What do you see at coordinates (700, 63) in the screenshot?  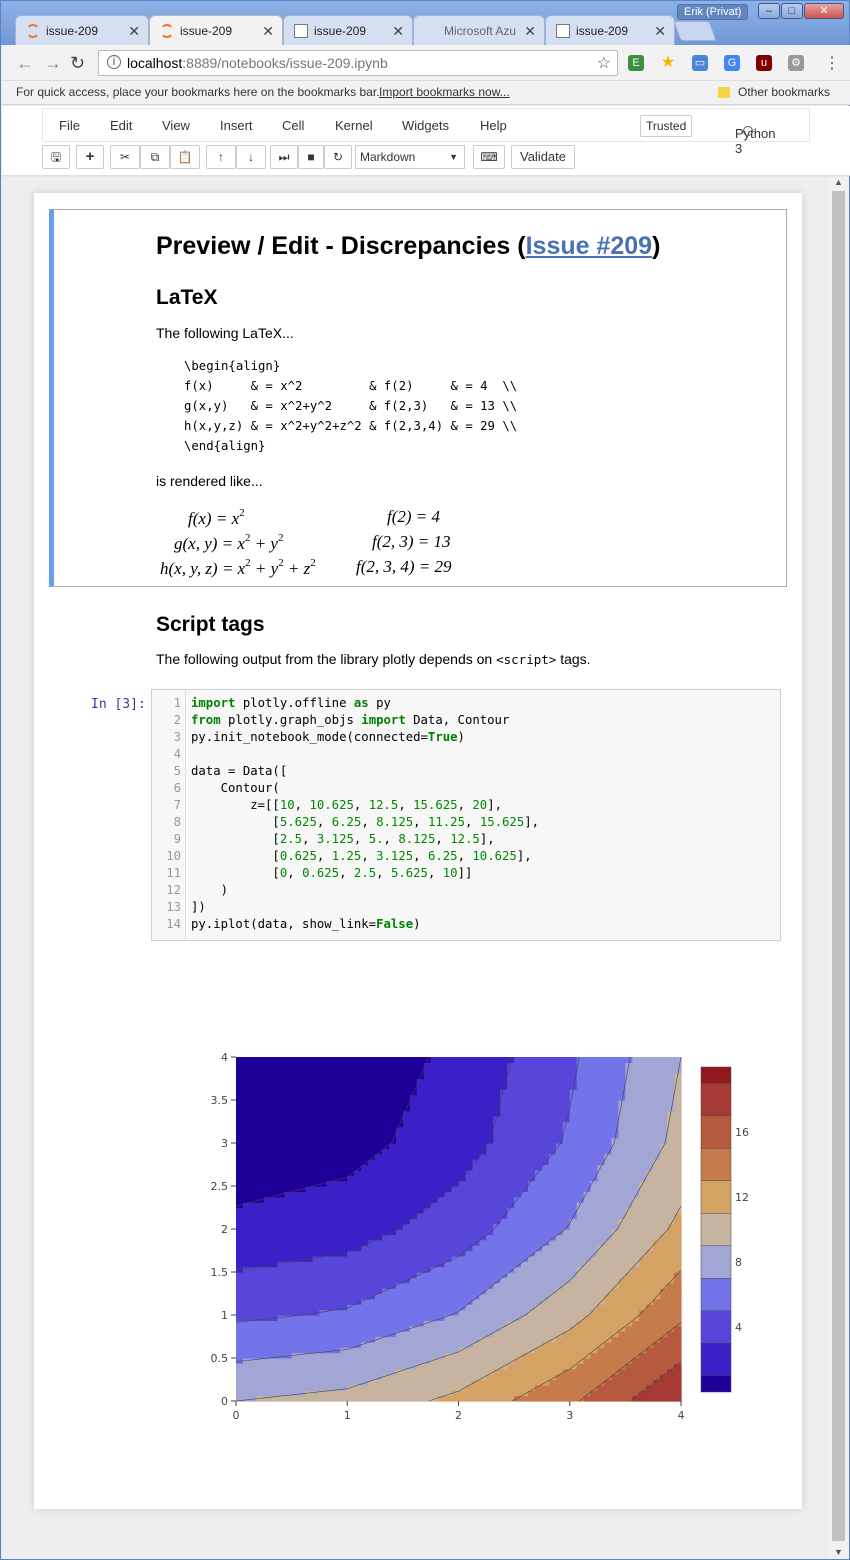 I see `extension-window-icon: ▭` at bounding box center [700, 63].